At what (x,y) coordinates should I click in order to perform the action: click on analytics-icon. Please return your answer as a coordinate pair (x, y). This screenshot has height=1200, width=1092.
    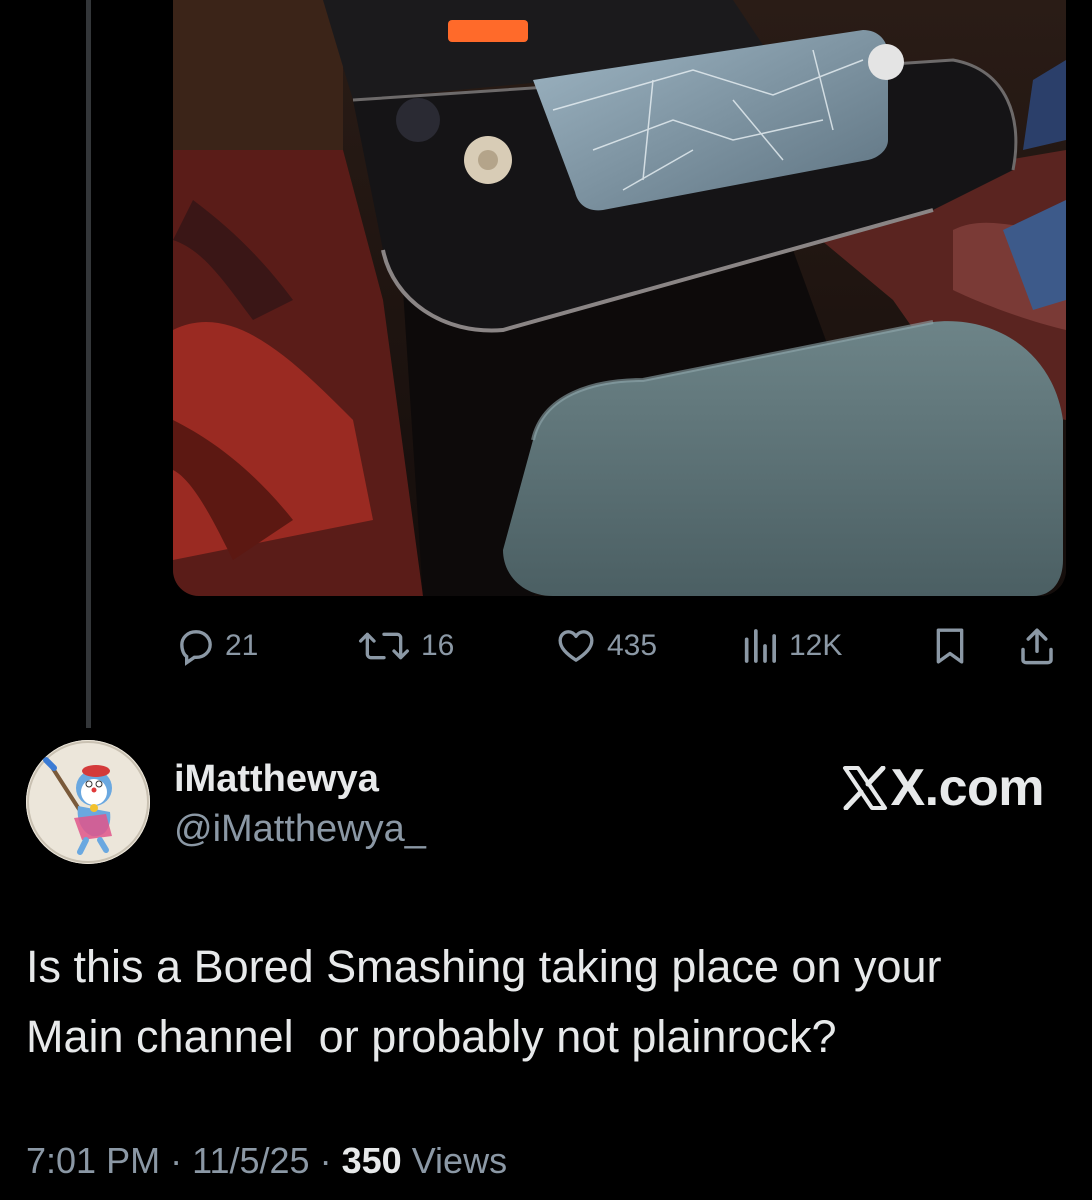
    Looking at the image, I should click on (760, 646).